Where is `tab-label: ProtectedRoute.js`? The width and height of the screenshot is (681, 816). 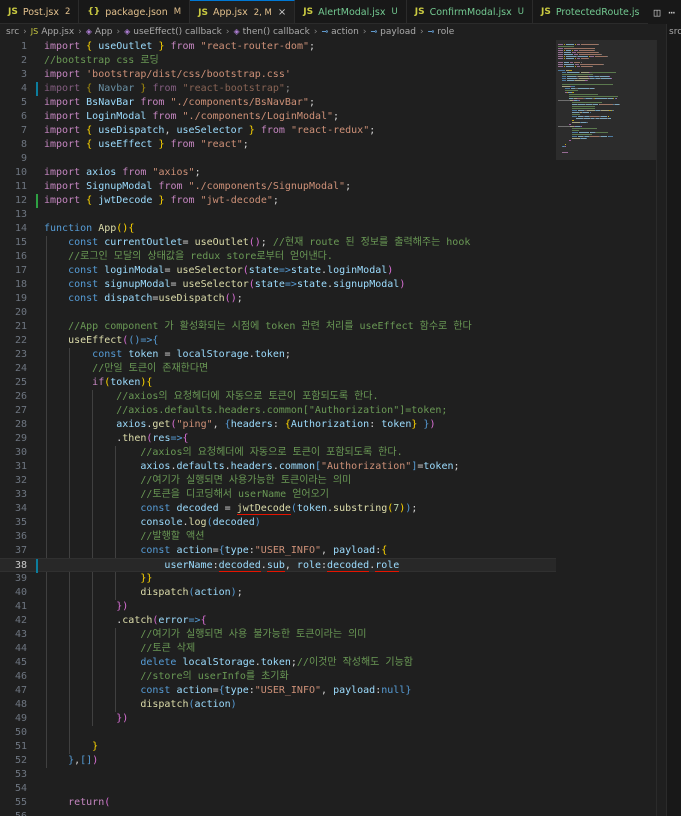 tab-label: ProtectedRoute.js is located at coordinates (597, 12).